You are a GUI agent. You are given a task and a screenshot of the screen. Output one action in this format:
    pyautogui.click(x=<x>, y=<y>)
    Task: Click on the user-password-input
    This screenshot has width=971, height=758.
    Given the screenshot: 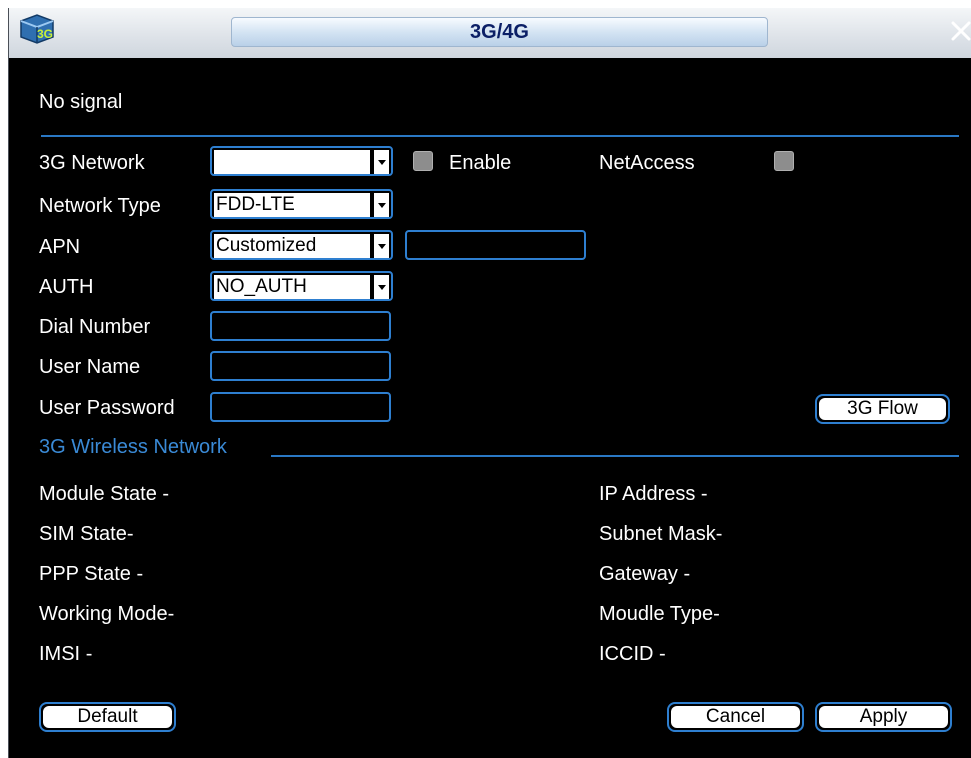 What is the action you would take?
    pyautogui.click(x=300, y=407)
    